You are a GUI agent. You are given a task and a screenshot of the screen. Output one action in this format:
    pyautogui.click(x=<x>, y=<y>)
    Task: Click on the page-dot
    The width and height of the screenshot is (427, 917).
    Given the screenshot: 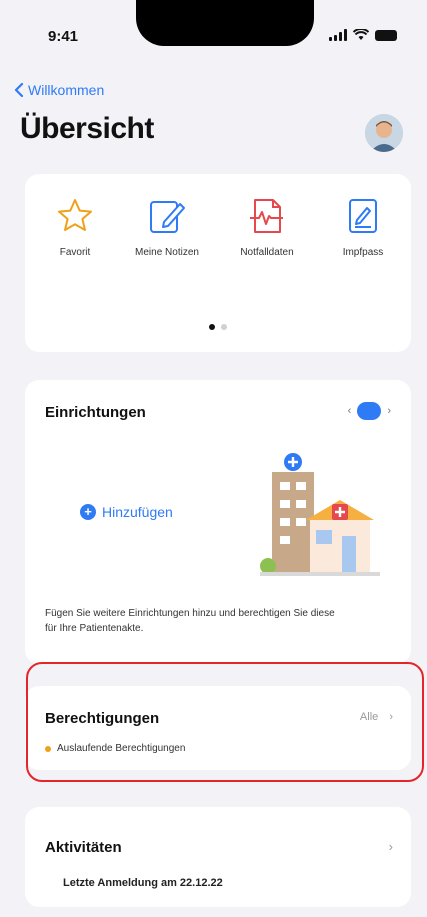 What is the action you would take?
    pyautogui.click(x=224, y=327)
    